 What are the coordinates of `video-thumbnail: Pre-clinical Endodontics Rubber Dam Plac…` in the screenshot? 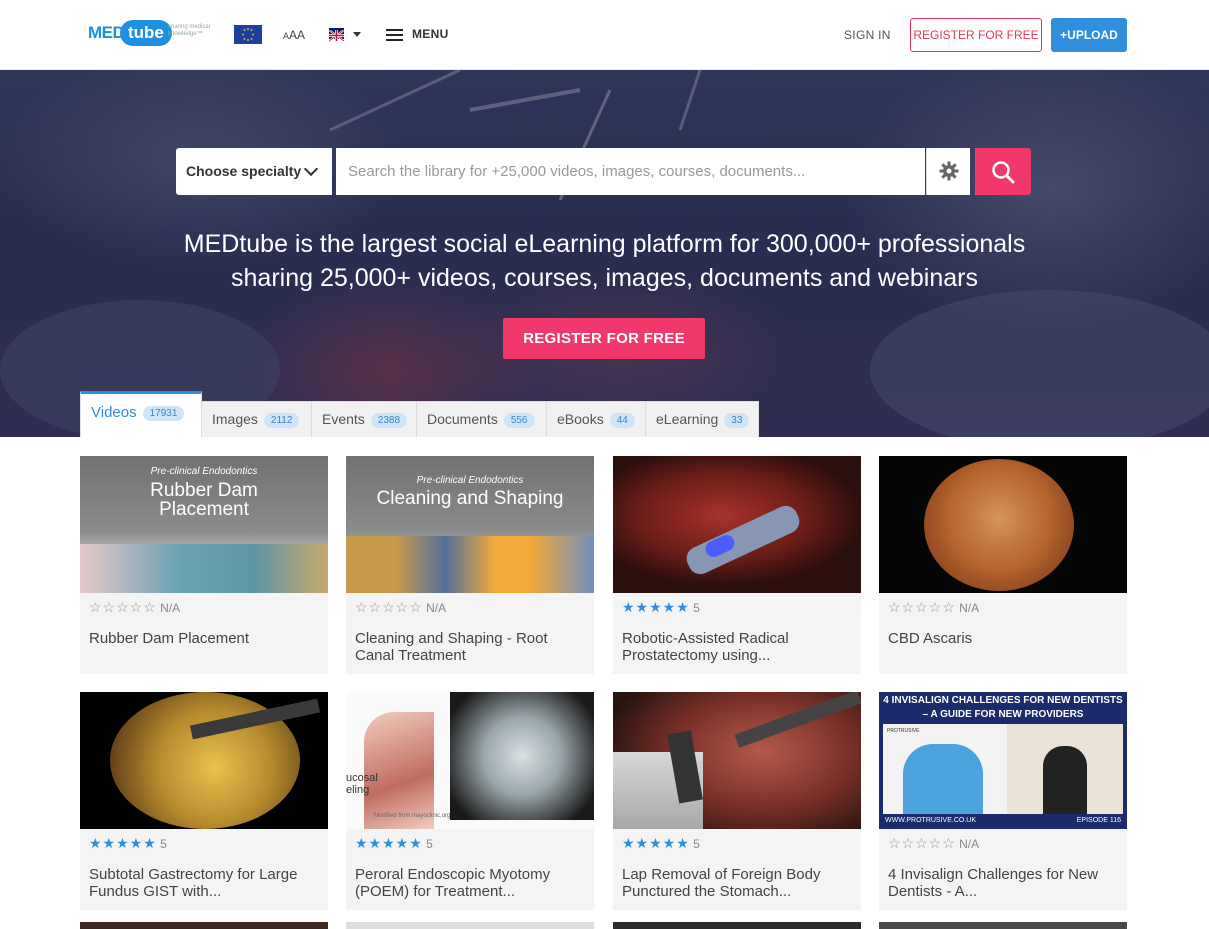 It's located at (204, 524).